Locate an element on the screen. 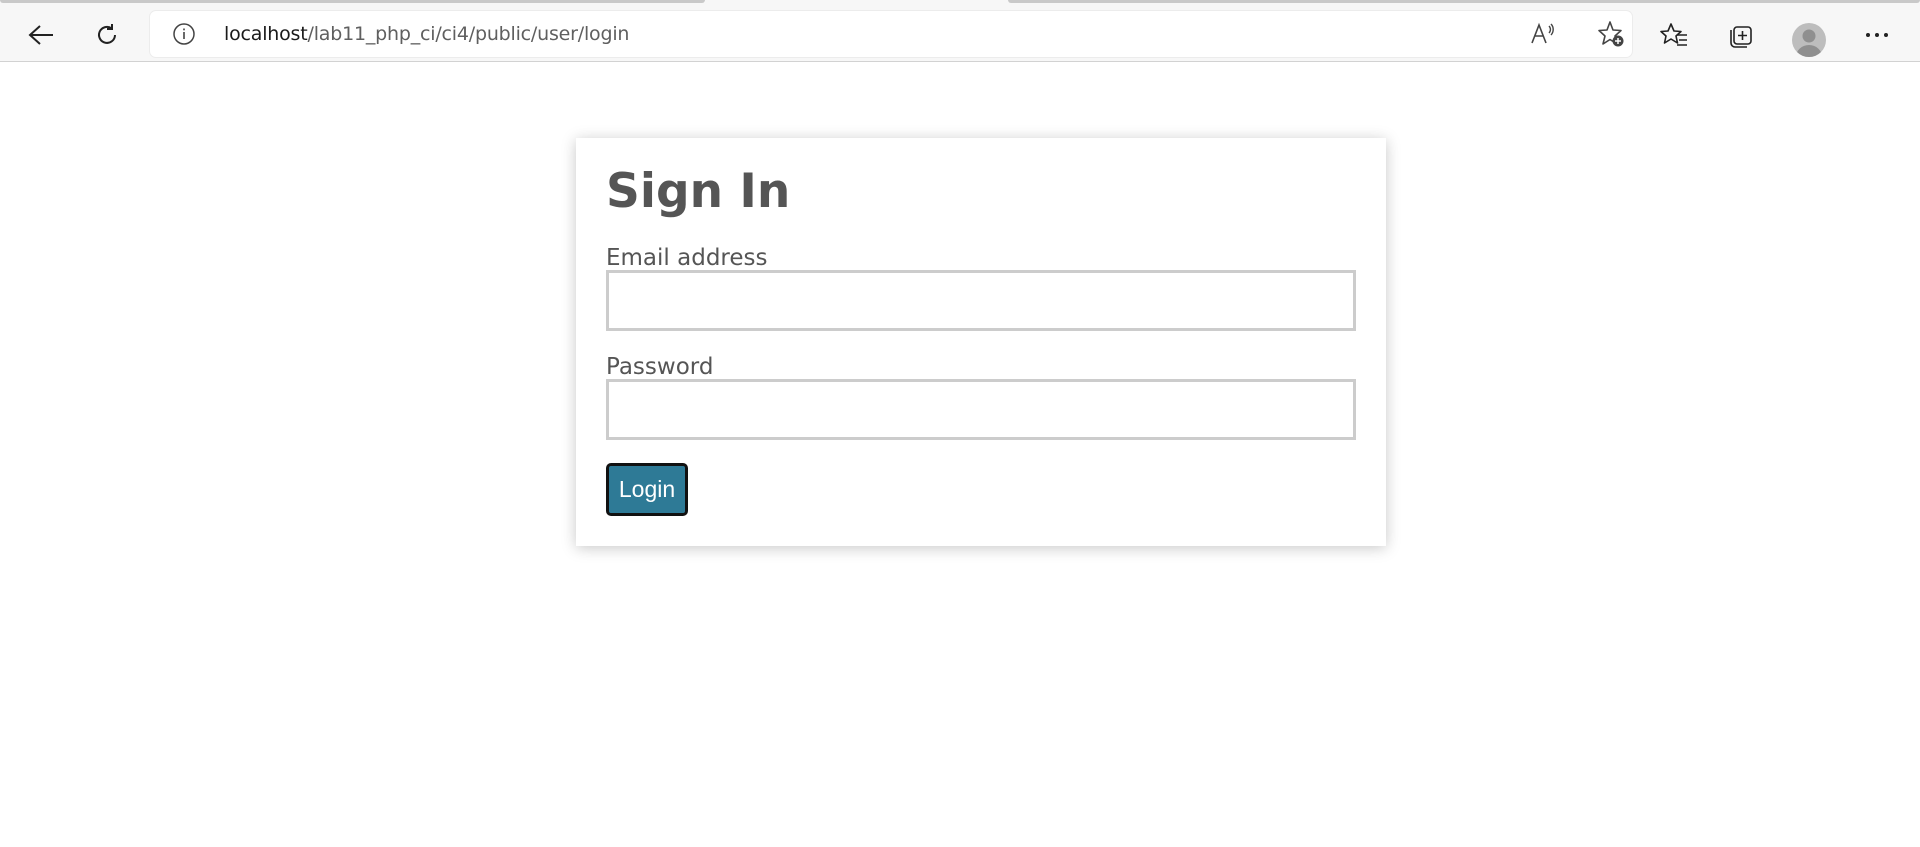 The width and height of the screenshot is (1920, 847). tab-strip is located at coordinates (960, 4).